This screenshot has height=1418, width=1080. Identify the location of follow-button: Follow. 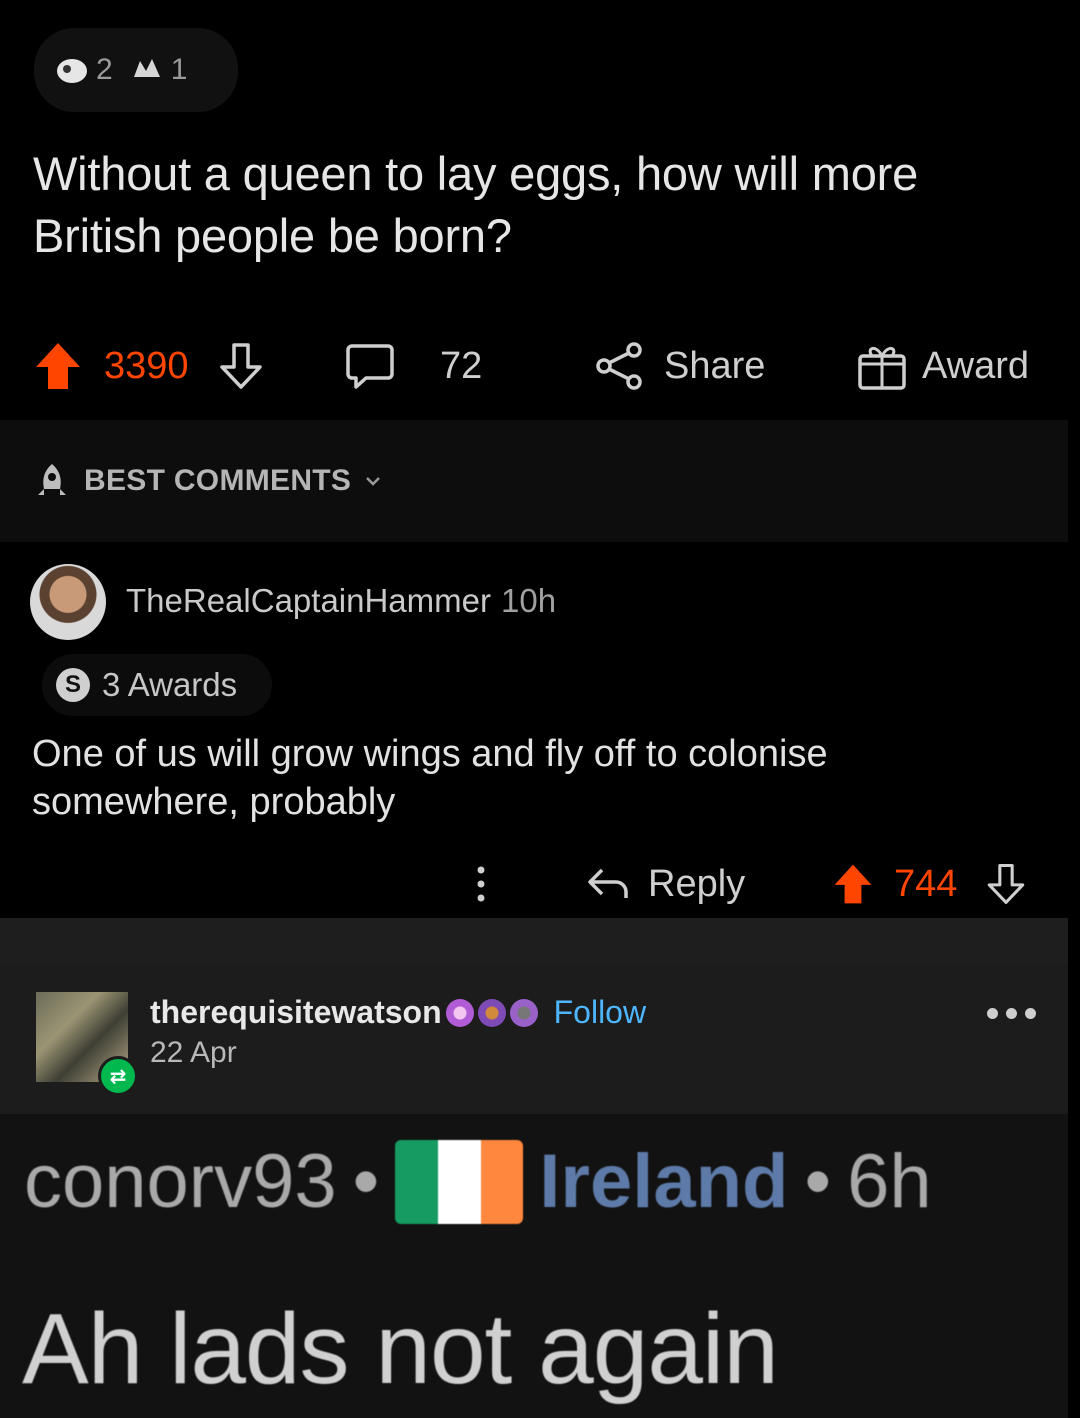
(600, 1012).